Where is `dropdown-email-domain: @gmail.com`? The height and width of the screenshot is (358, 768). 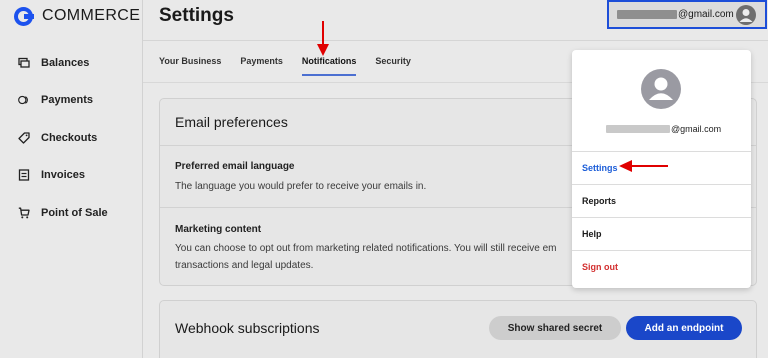
dropdown-email-domain: @gmail.com is located at coordinates (696, 129).